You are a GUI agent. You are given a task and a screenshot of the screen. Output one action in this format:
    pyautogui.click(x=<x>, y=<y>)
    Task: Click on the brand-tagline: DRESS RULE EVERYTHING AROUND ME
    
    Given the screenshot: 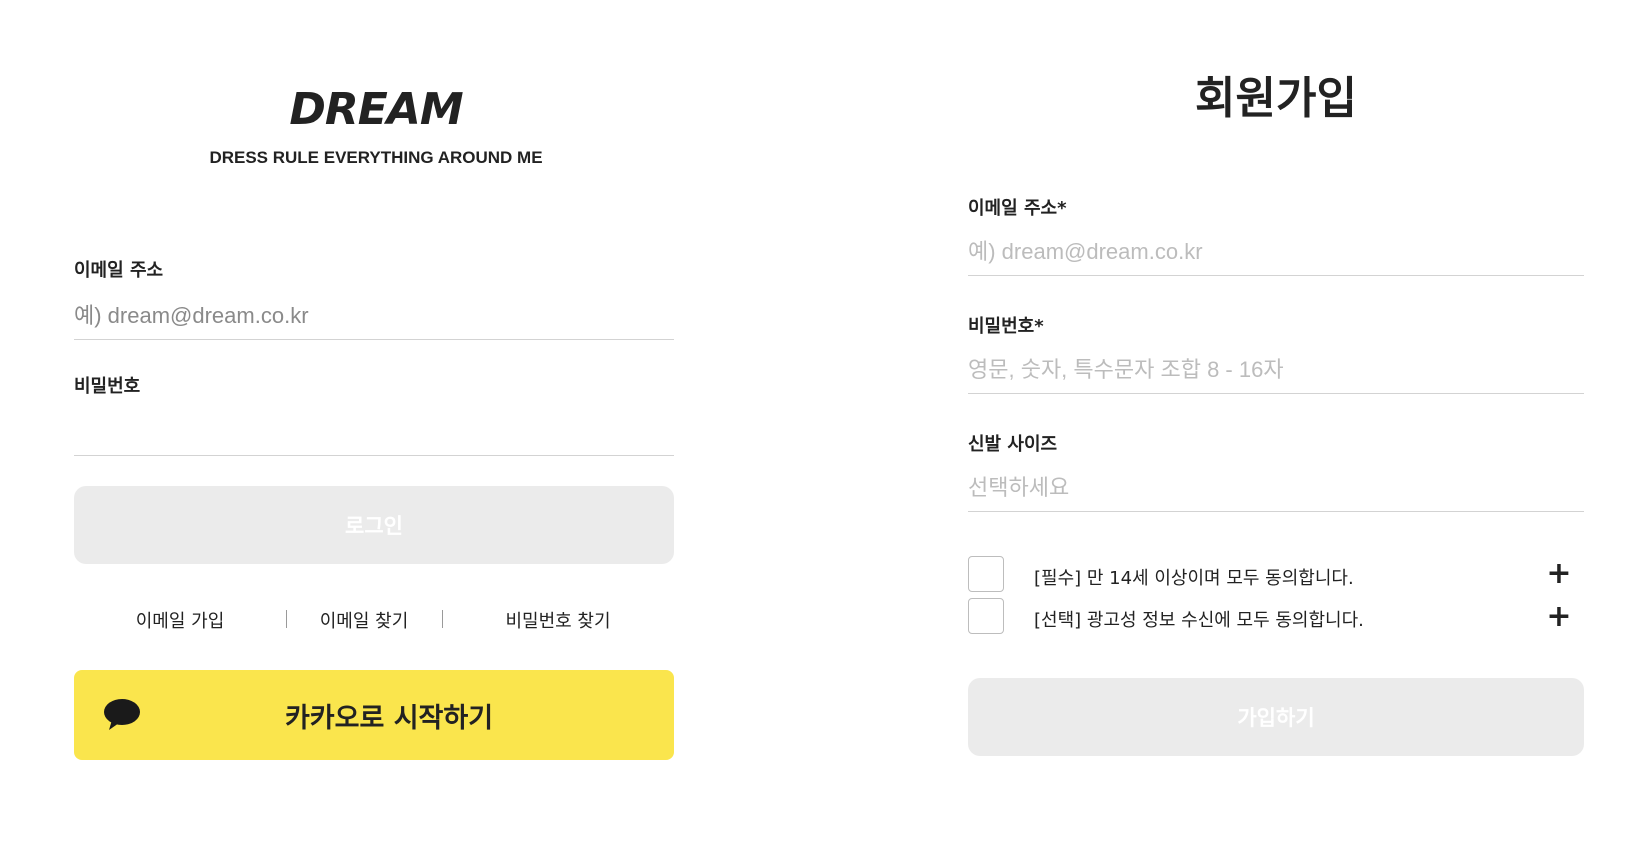 What is the action you would take?
    pyautogui.click(x=376, y=157)
    